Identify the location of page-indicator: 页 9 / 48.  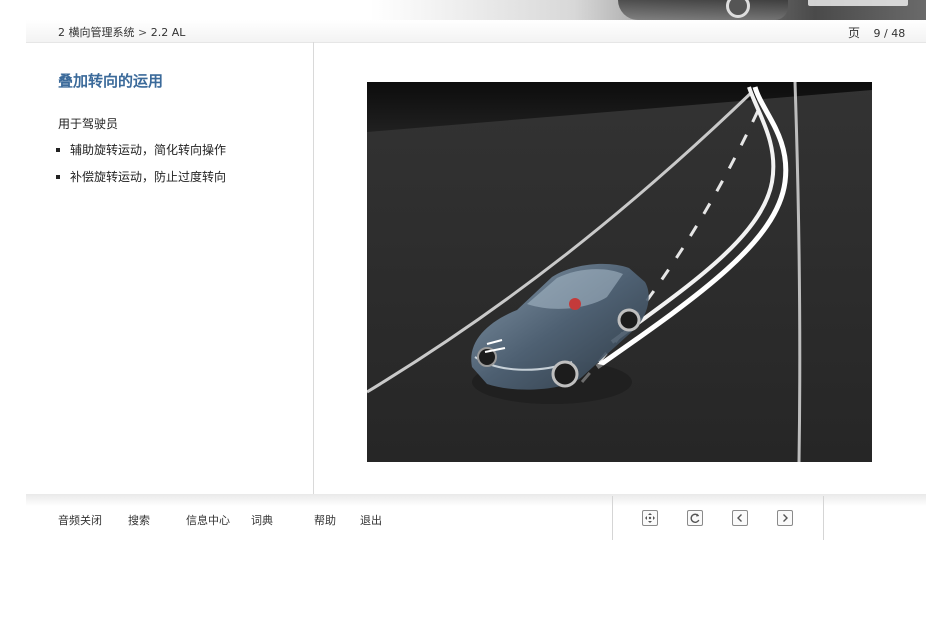
(876, 32).